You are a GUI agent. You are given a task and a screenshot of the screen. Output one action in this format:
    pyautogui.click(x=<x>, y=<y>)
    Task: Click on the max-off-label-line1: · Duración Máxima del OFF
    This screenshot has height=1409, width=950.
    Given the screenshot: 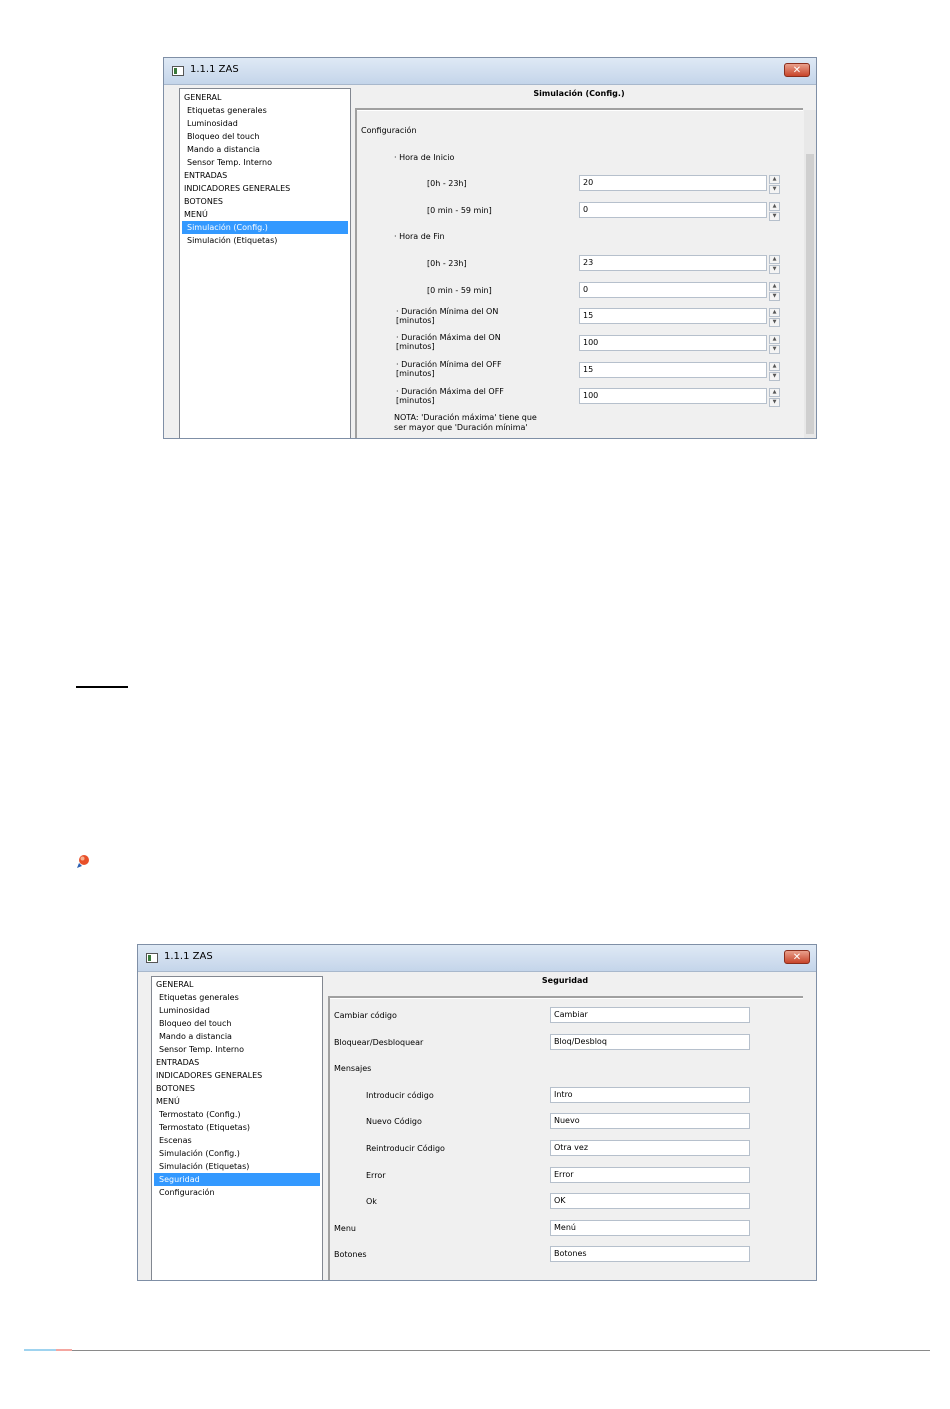 What is the action you would take?
    pyautogui.click(x=450, y=391)
    